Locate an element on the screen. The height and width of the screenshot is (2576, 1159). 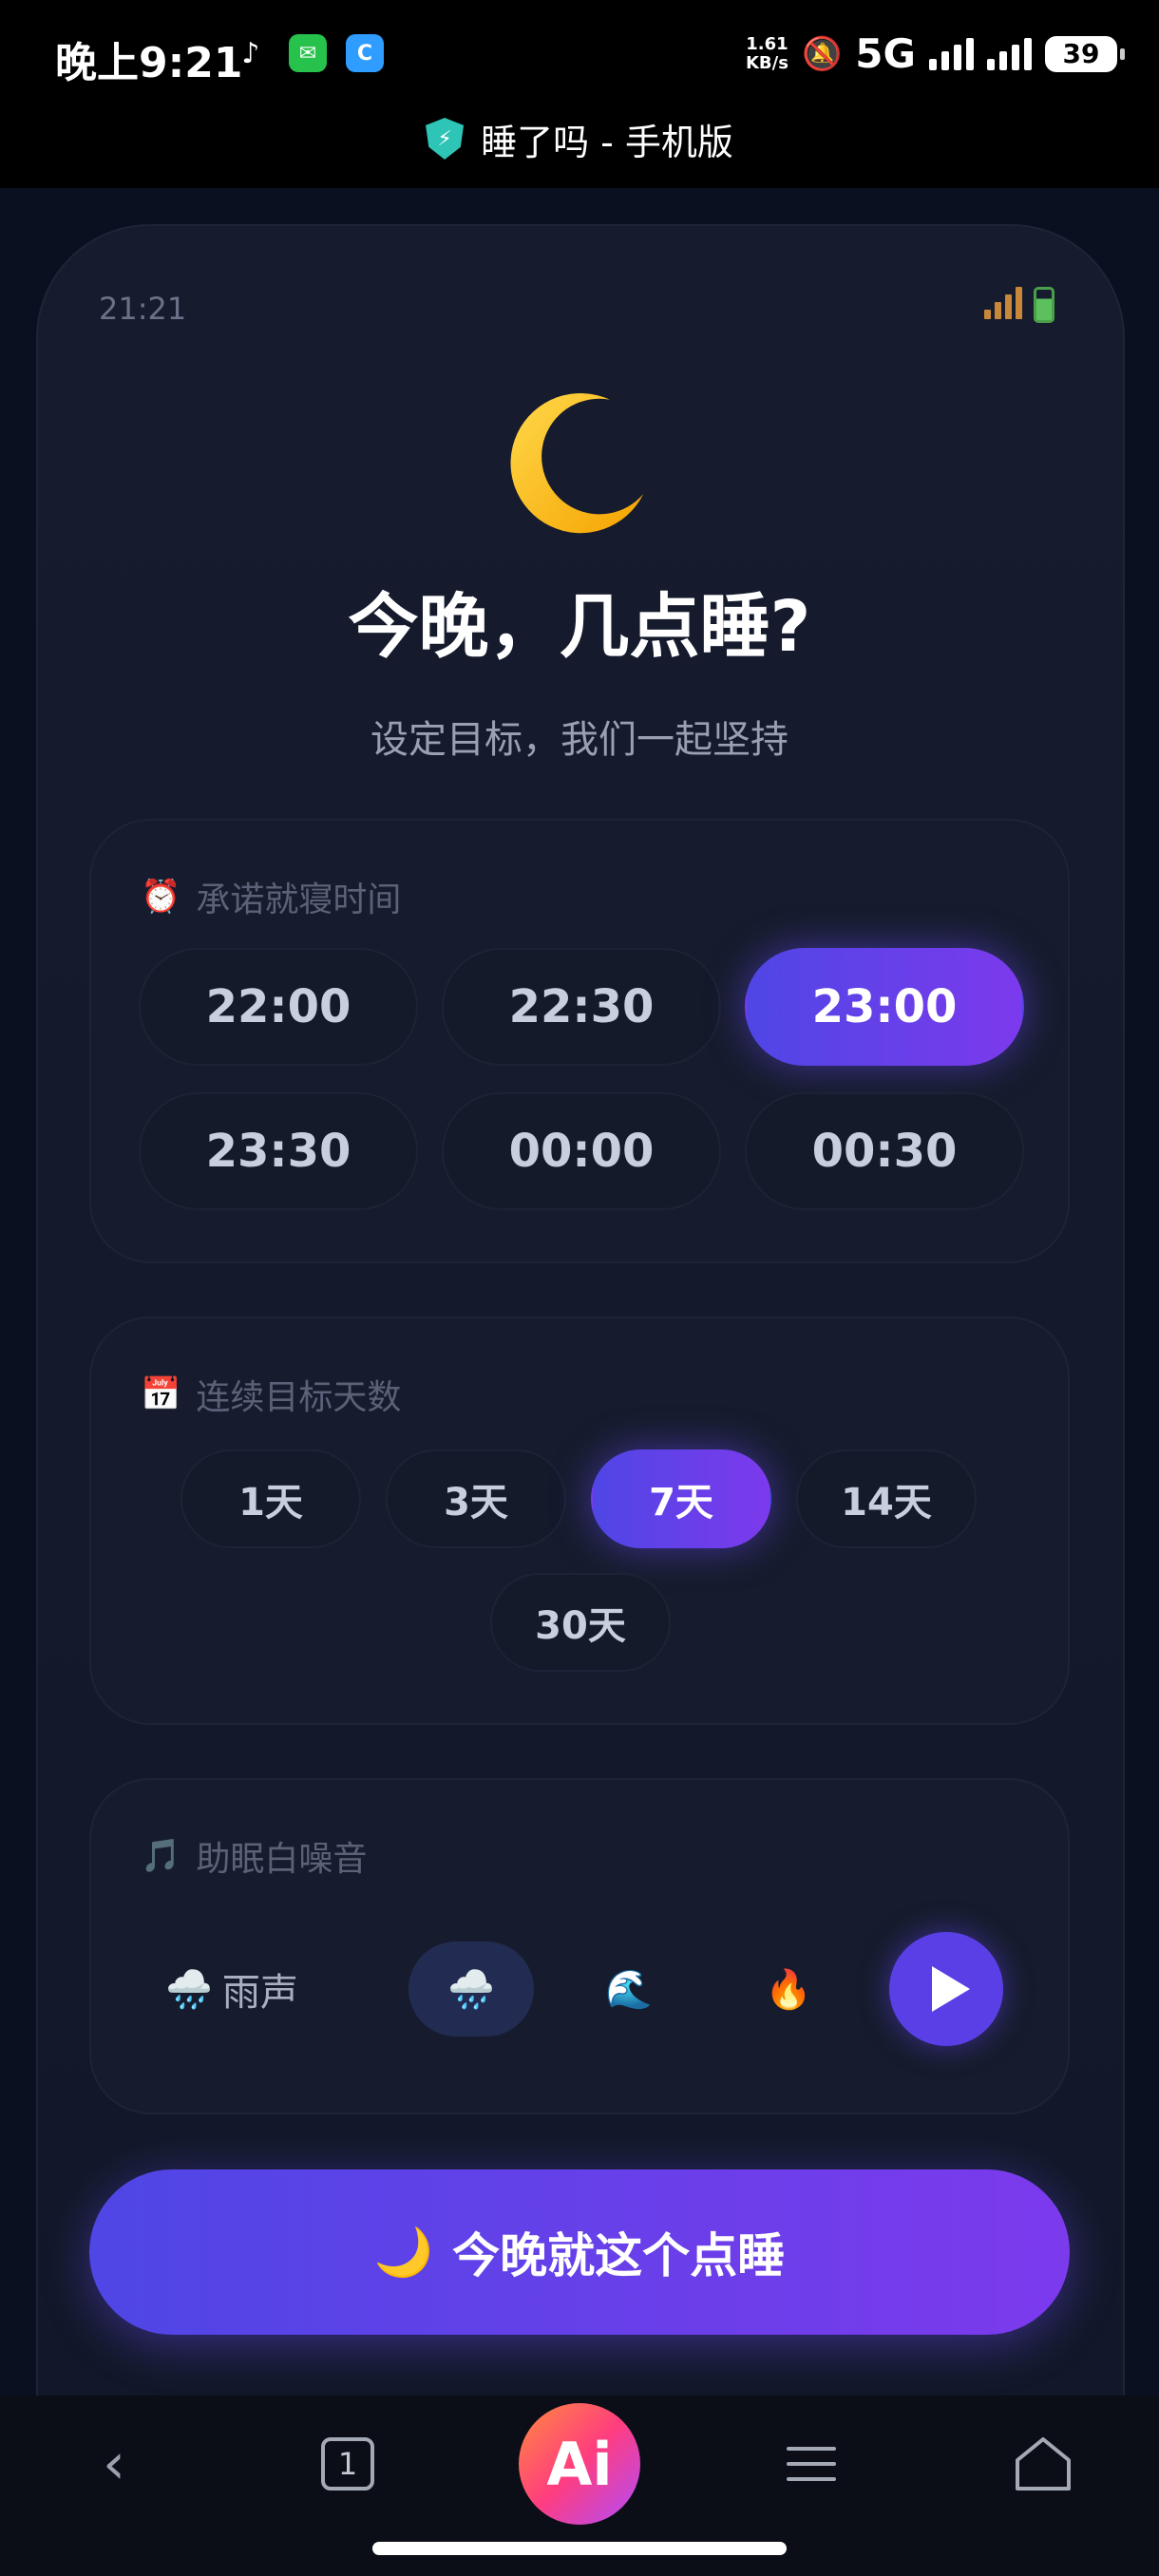
chevron-left-icon: ‹ is located at coordinates (114, 2464).